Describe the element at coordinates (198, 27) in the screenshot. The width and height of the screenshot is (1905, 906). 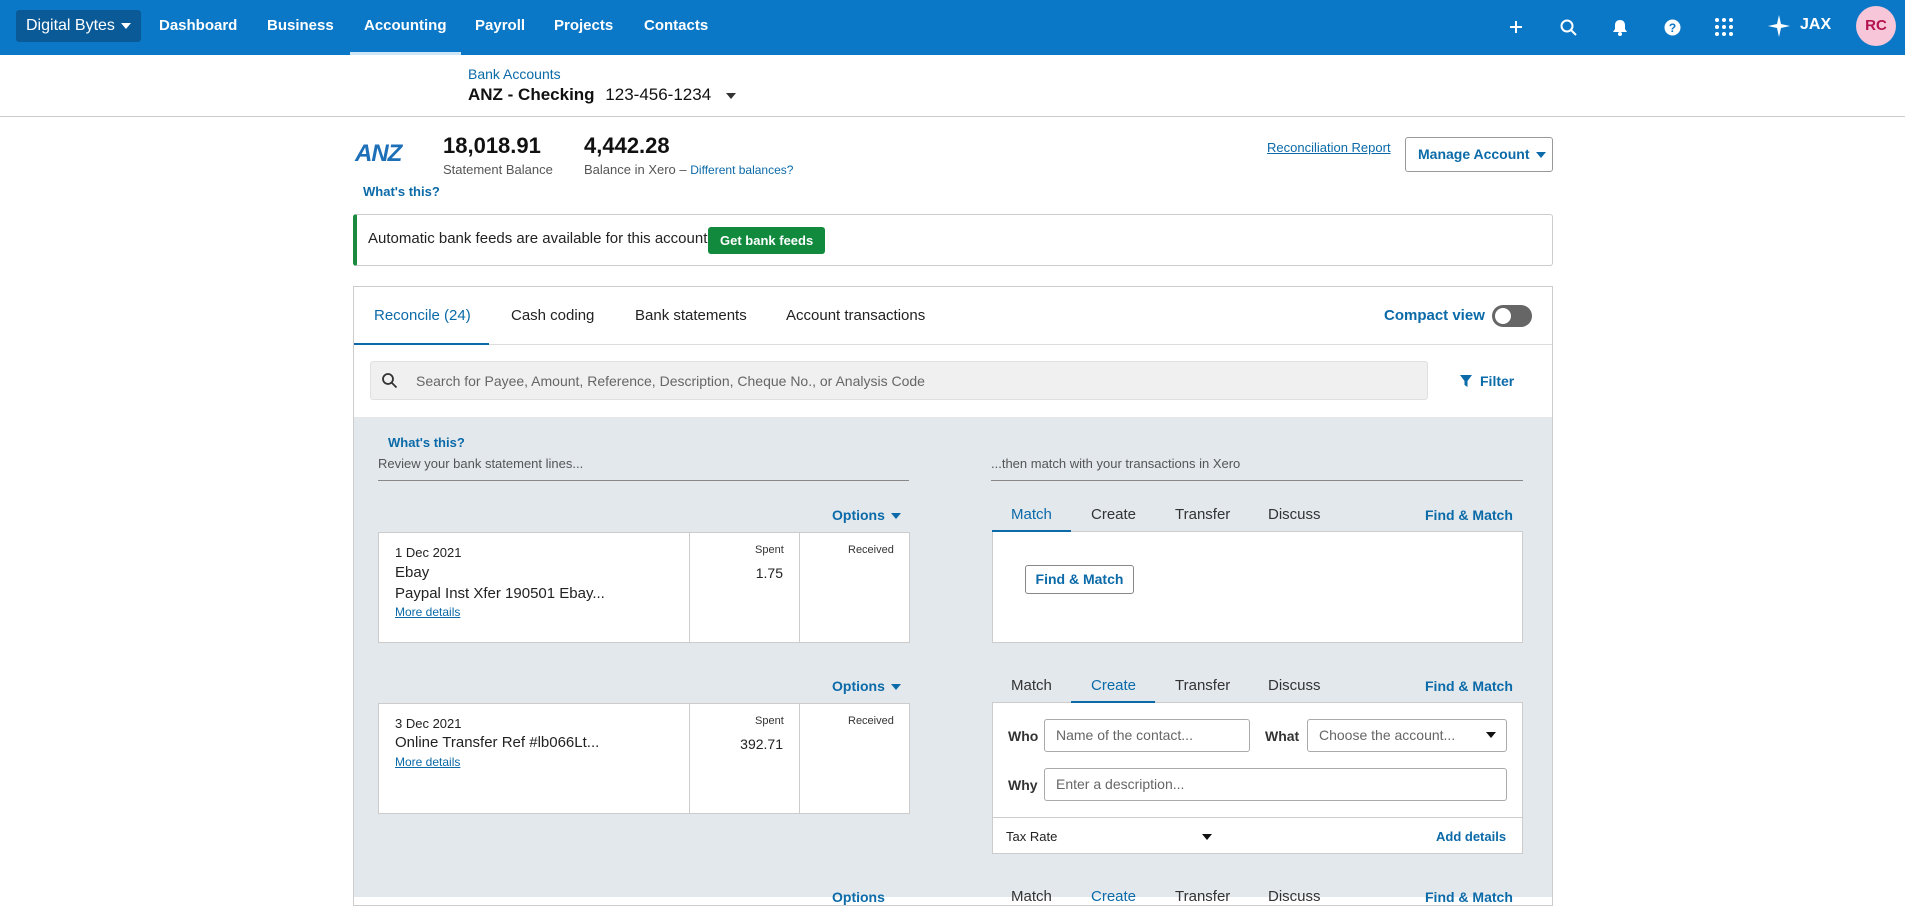
I see `nav-dashboard: Dashboard` at that location.